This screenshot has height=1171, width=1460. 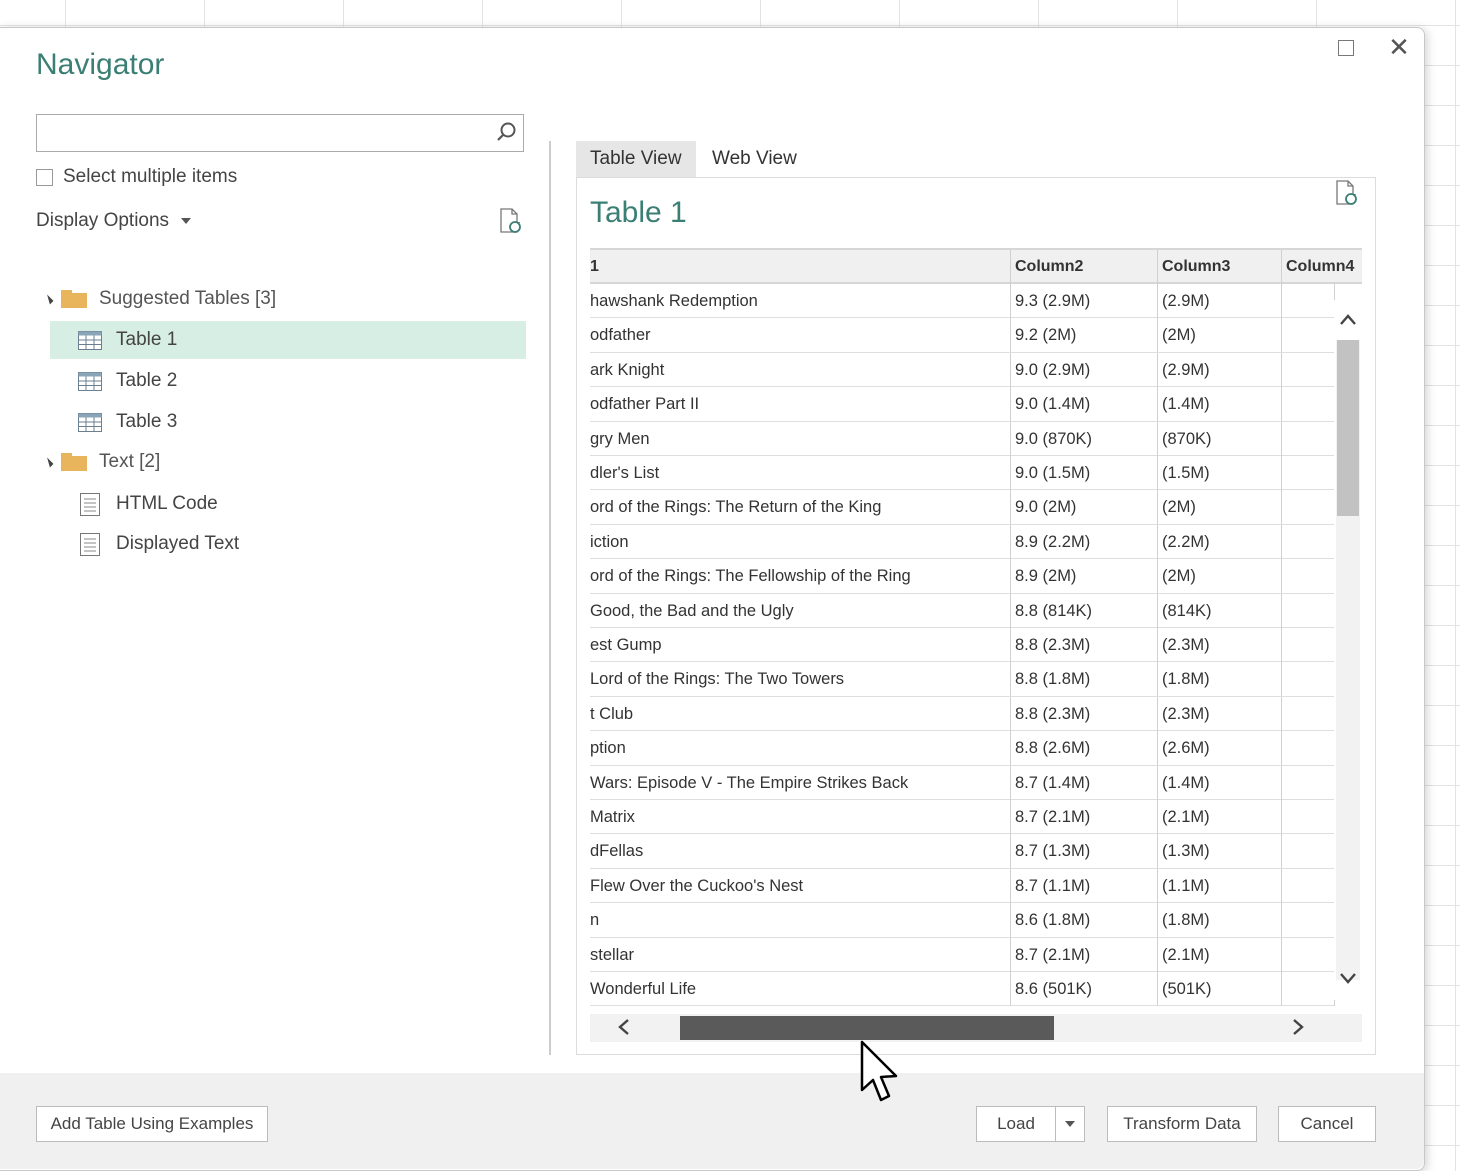 I want to click on table-cell: 8.8 (814K), so click(x=1084, y=610).